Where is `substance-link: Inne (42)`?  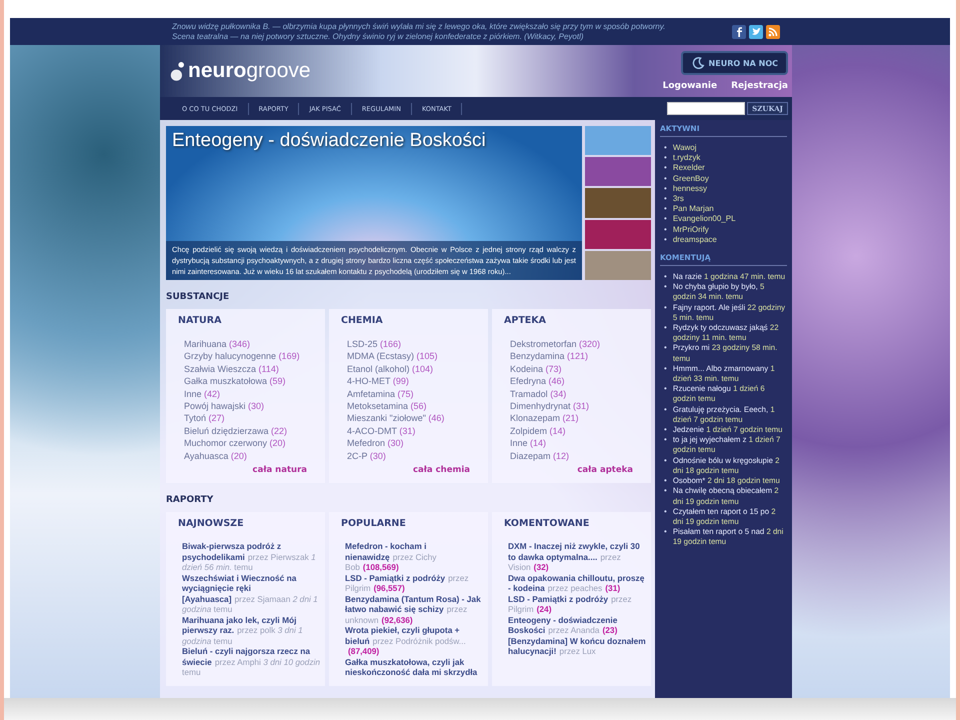 substance-link: Inne (42) is located at coordinates (251, 394).